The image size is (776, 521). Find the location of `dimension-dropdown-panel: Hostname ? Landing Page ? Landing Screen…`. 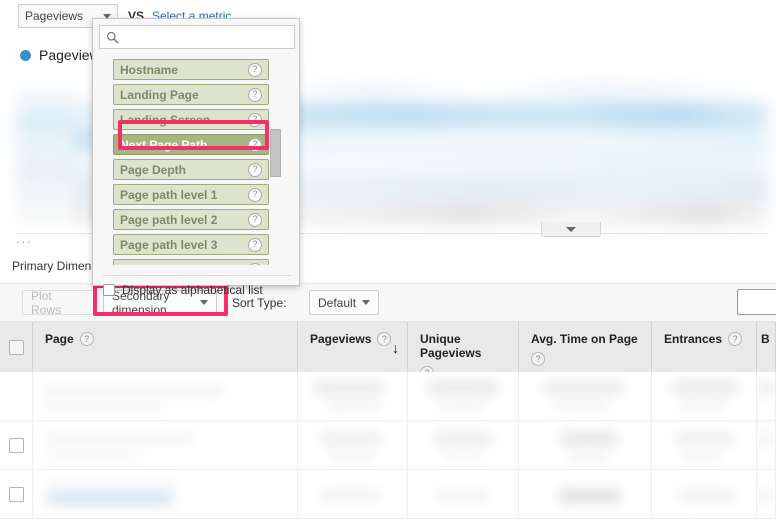

dimension-dropdown-panel: Hostname ? Landing Page ? Landing Screen… is located at coordinates (196, 157).